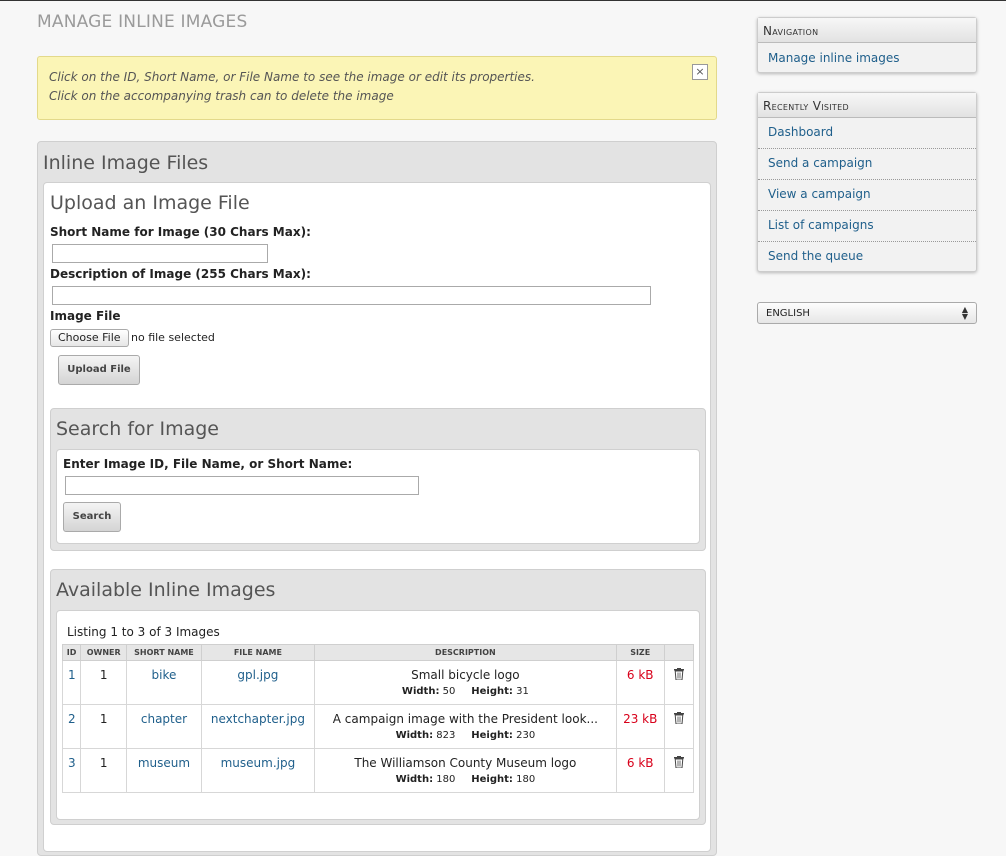  What do you see at coordinates (164, 675) in the screenshot?
I see `short-name-link: bike` at bounding box center [164, 675].